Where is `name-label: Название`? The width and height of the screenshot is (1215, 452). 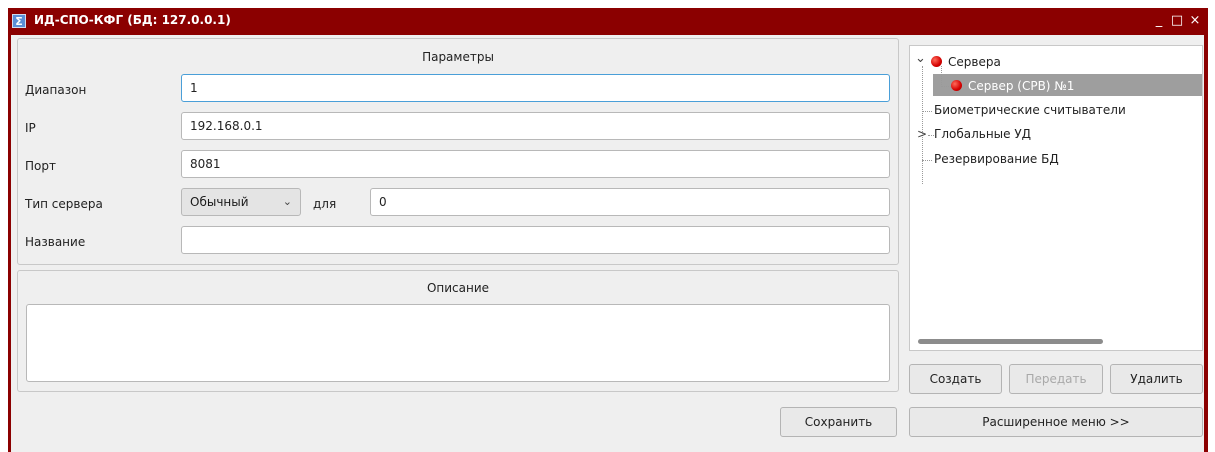
name-label: Название is located at coordinates (55, 242).